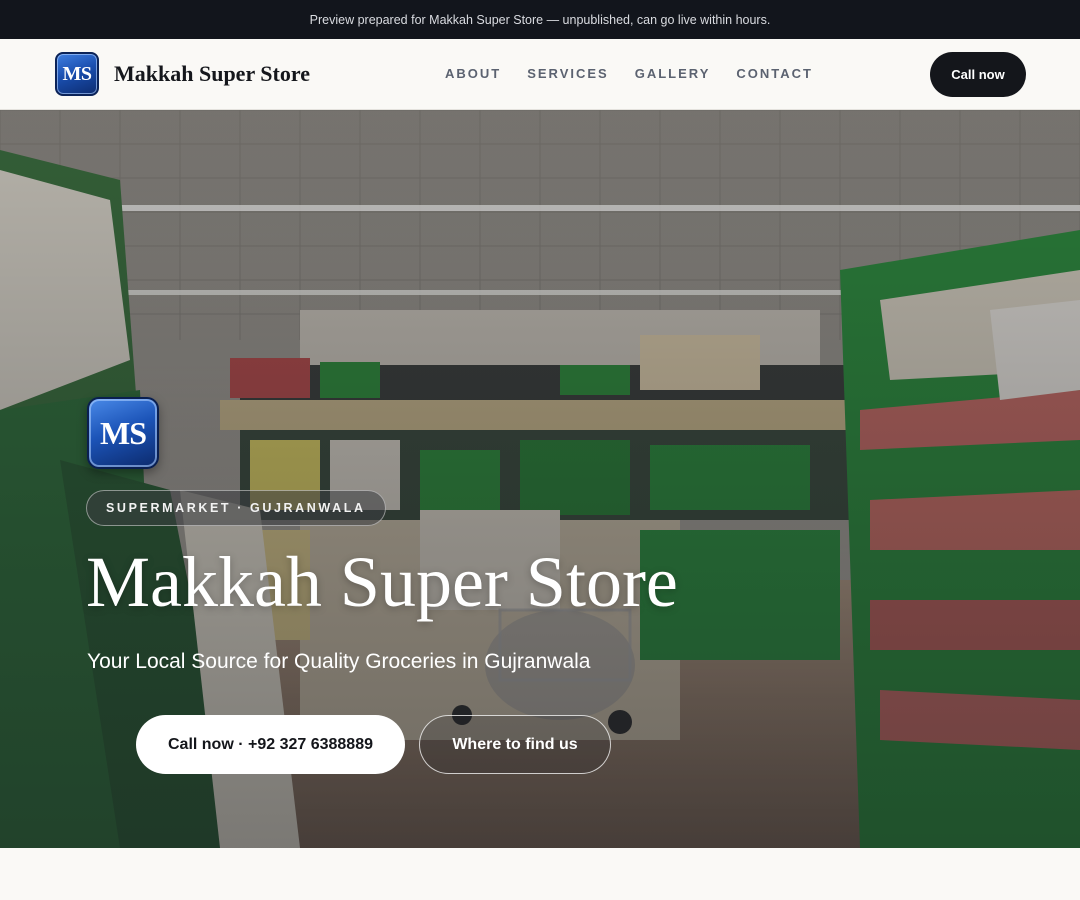  I want to click on brand: MS Makkah Super Store, so click(182, 74).